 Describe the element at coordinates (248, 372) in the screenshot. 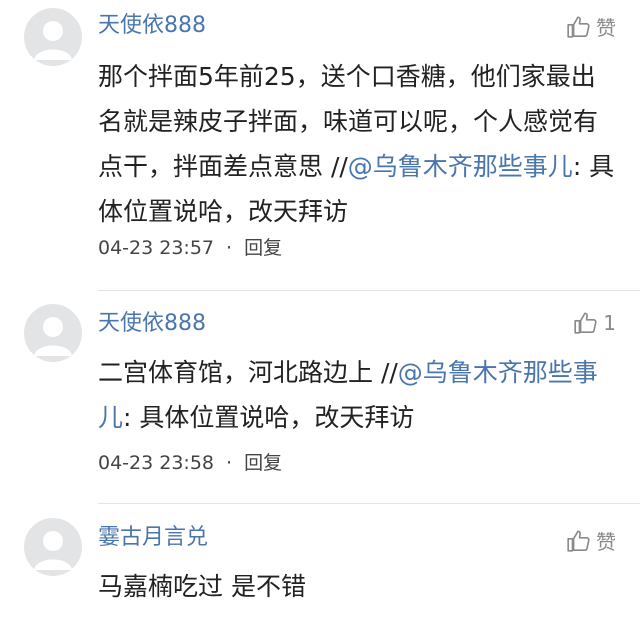

I see `comment-text-before: 二宫体育馆，河北路边上 //` at that location.